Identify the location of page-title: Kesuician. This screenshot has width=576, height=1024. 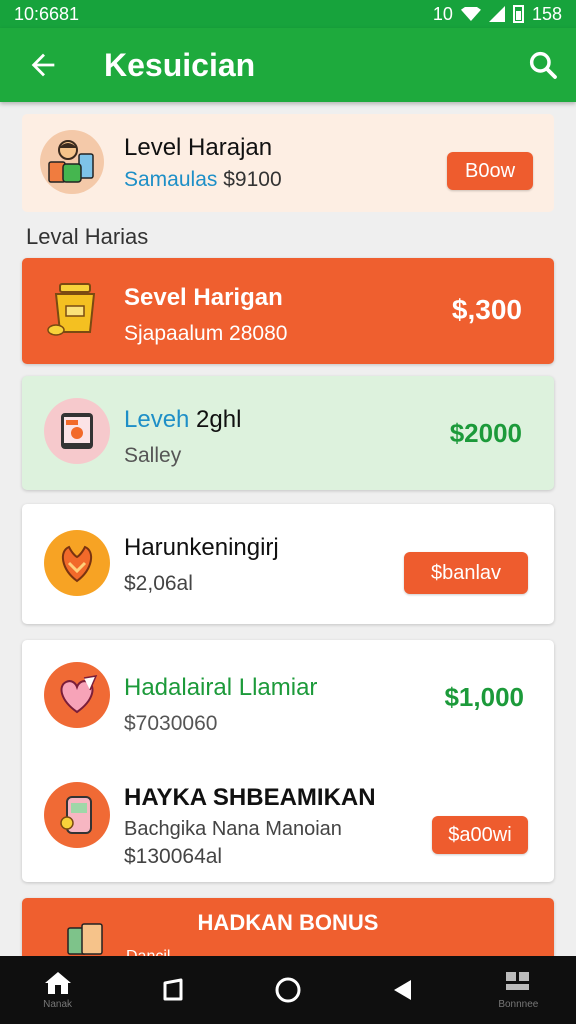
(180, 64).